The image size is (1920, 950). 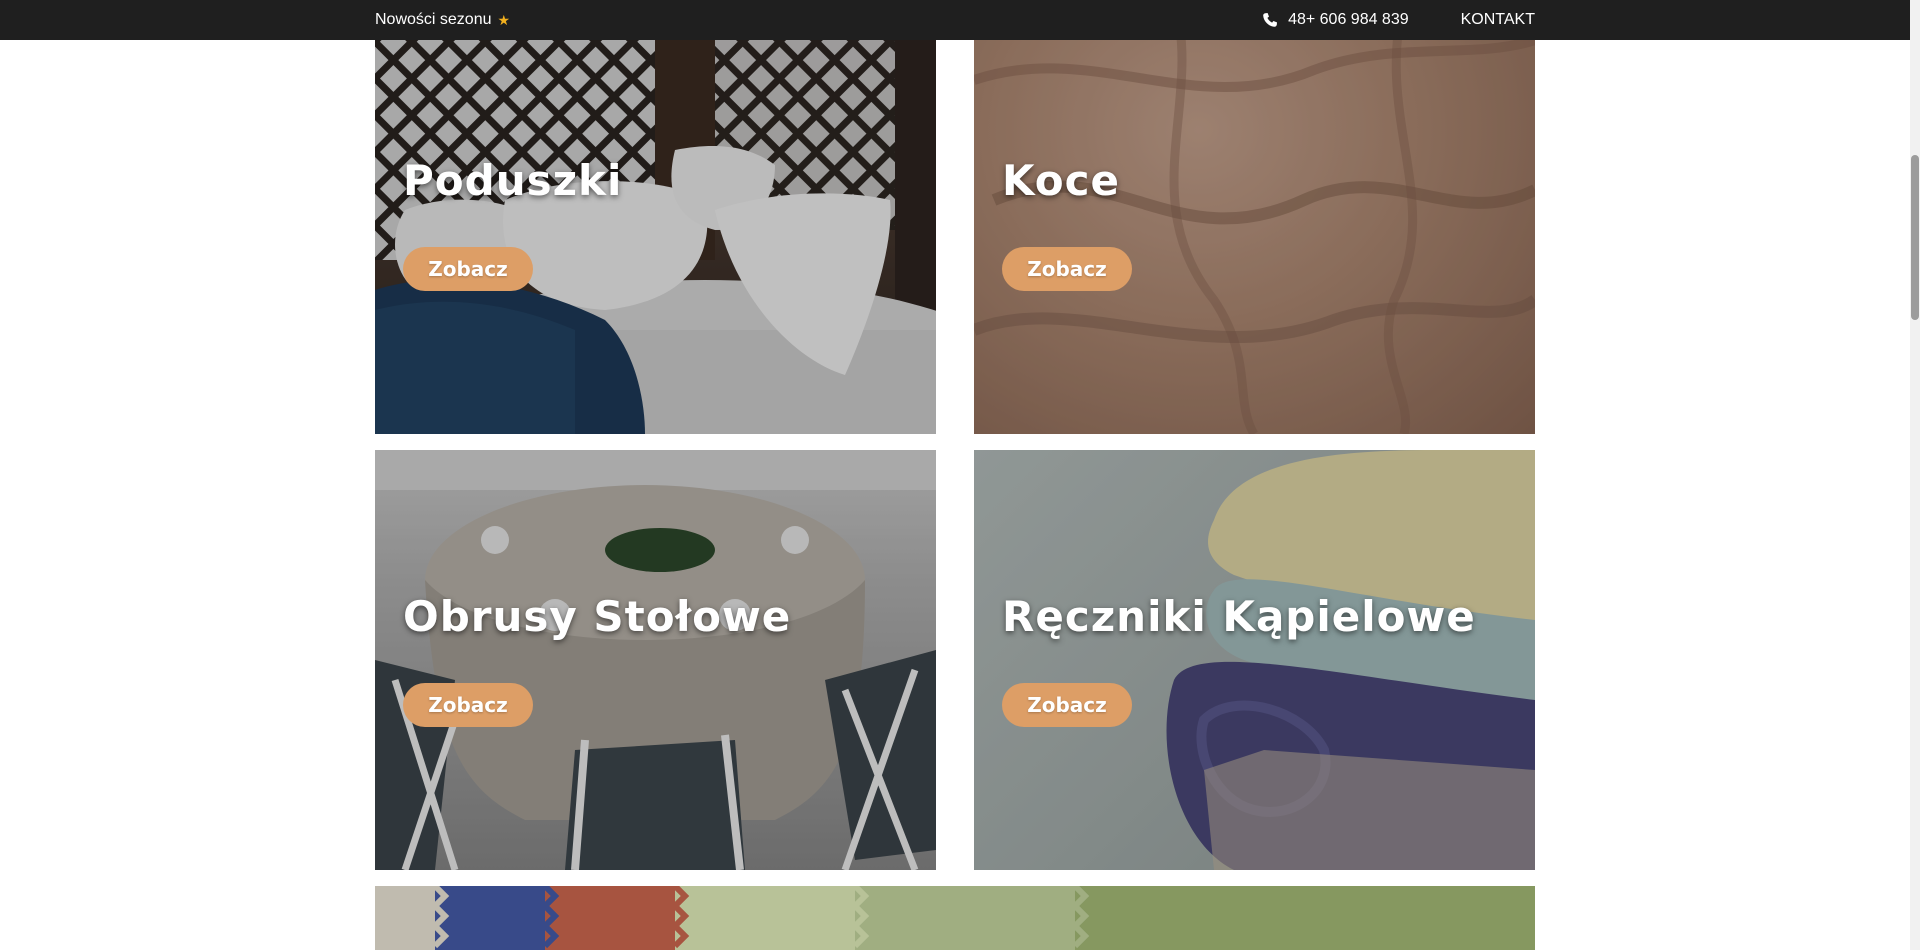 I want to click on category-tile-poduszki: Poduszki Zobacz, so click(x=655, y=217).